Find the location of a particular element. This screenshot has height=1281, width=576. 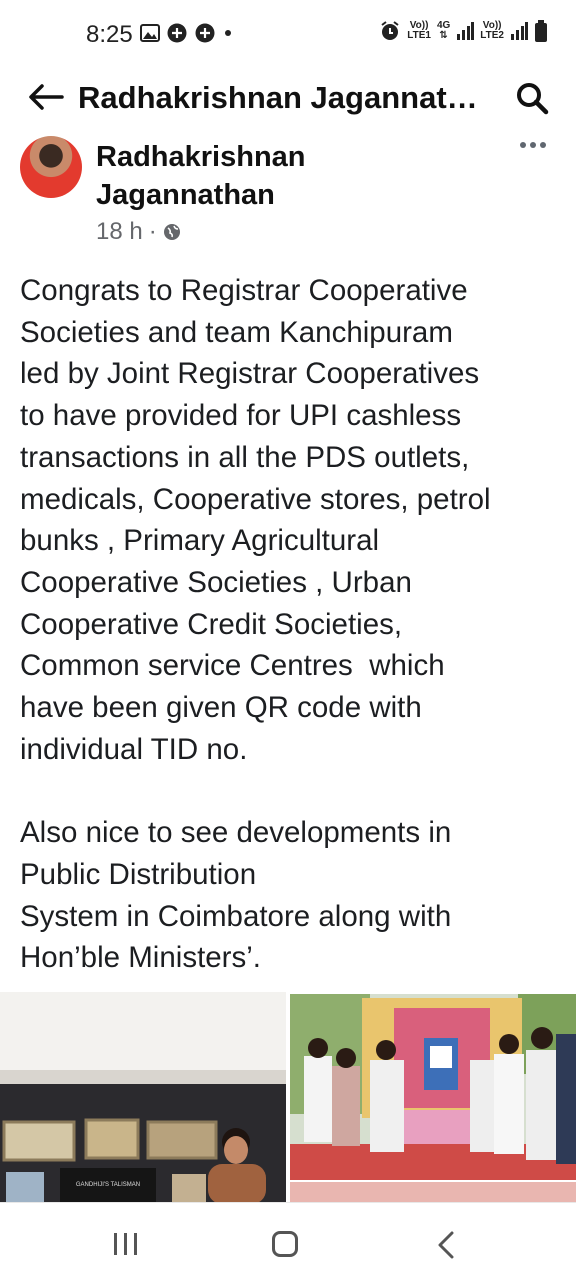

system-navigation-bar is located at coordinates (288, 1241).